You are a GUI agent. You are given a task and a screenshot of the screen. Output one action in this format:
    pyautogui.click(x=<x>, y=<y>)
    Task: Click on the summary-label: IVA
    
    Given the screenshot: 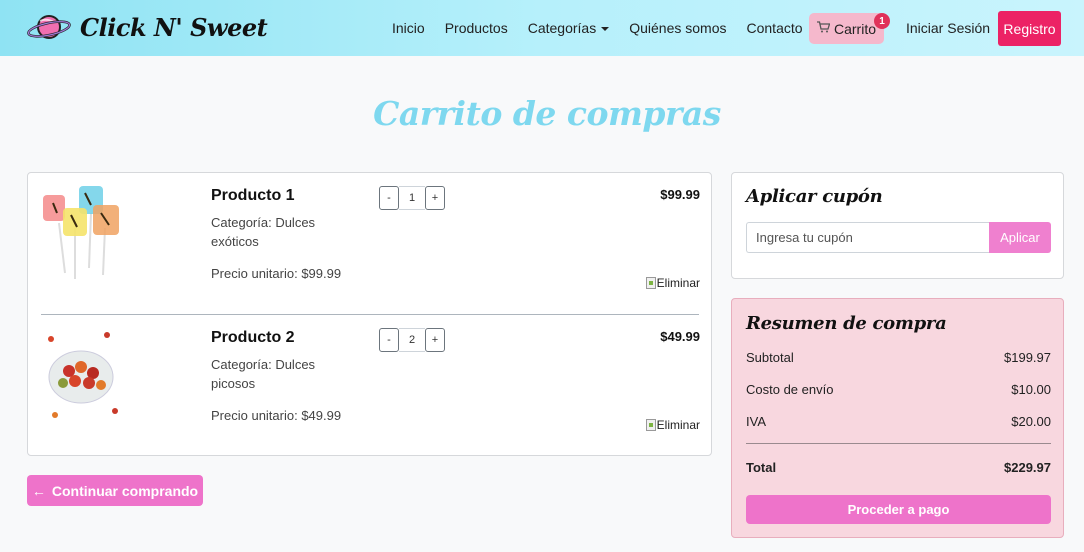 What is the action you would take?
    pyautogui.click(x=756, y=421)
    